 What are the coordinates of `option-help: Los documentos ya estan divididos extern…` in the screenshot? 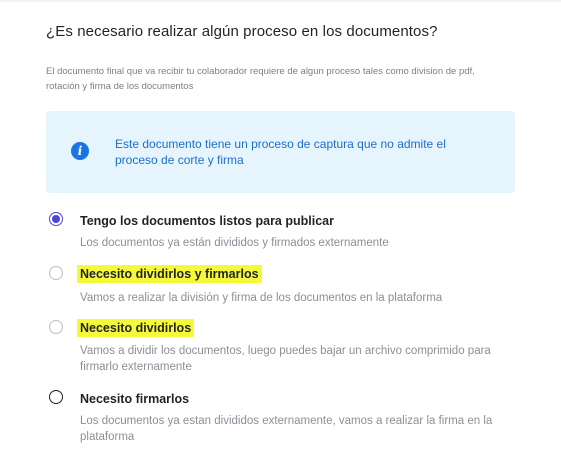 It's located at (286, 429).